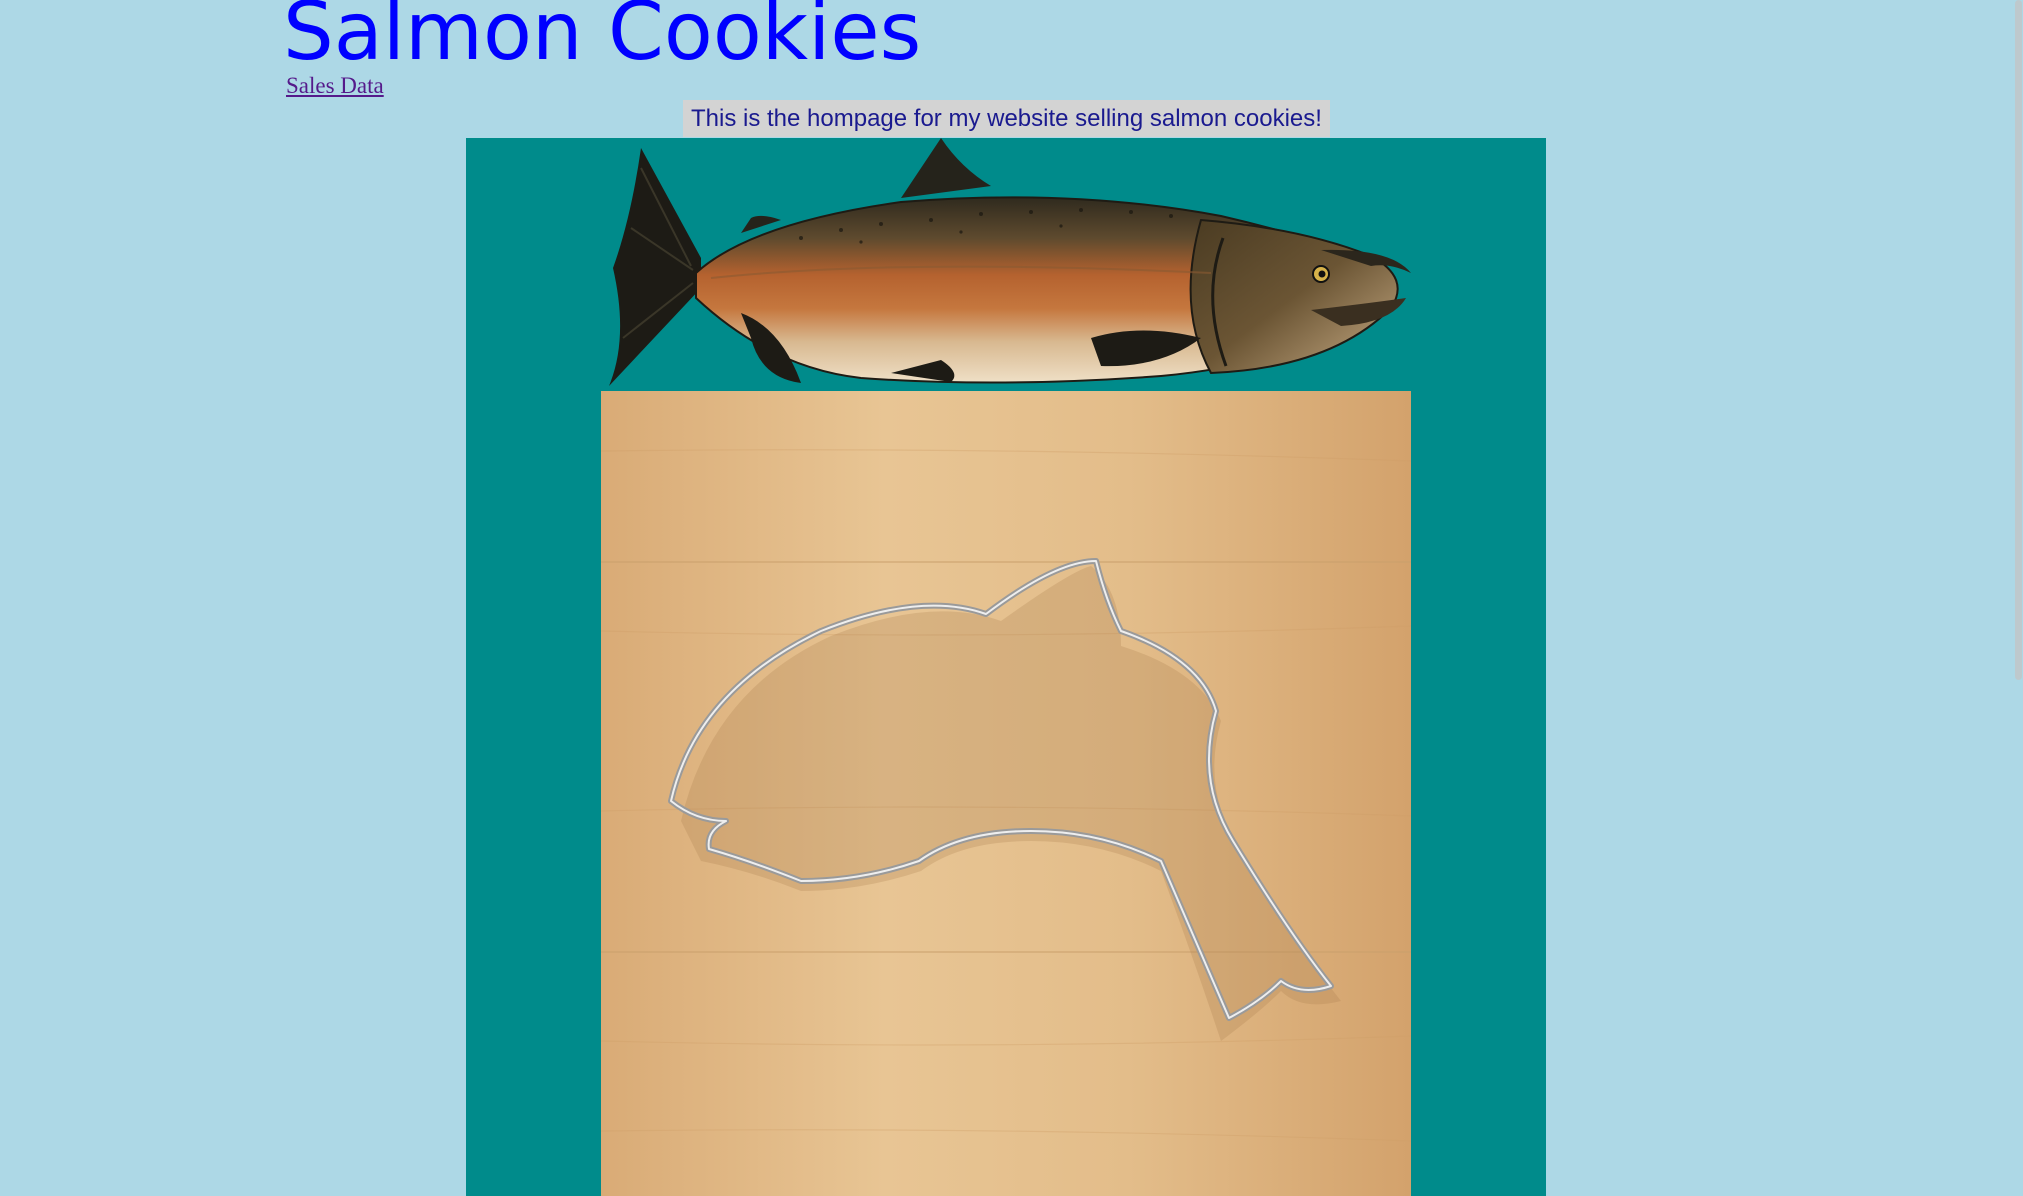  I want to click on scrollbar-thumb, so click(2018, 340).